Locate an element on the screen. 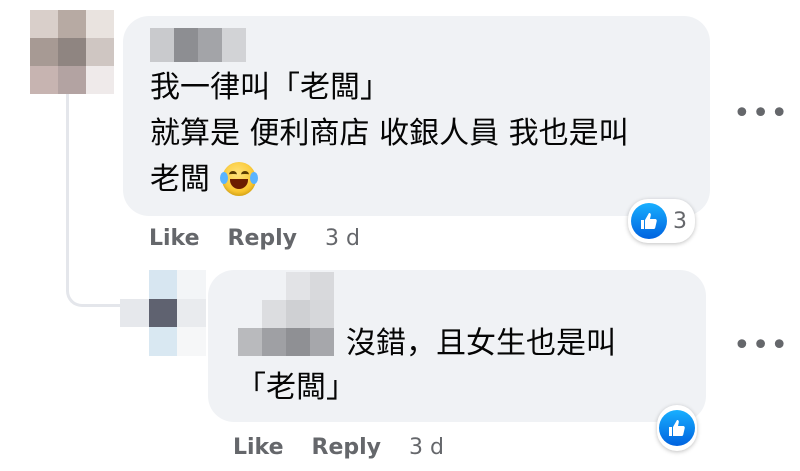  reaction-summary: 3 is located at coordinates (661, 221).